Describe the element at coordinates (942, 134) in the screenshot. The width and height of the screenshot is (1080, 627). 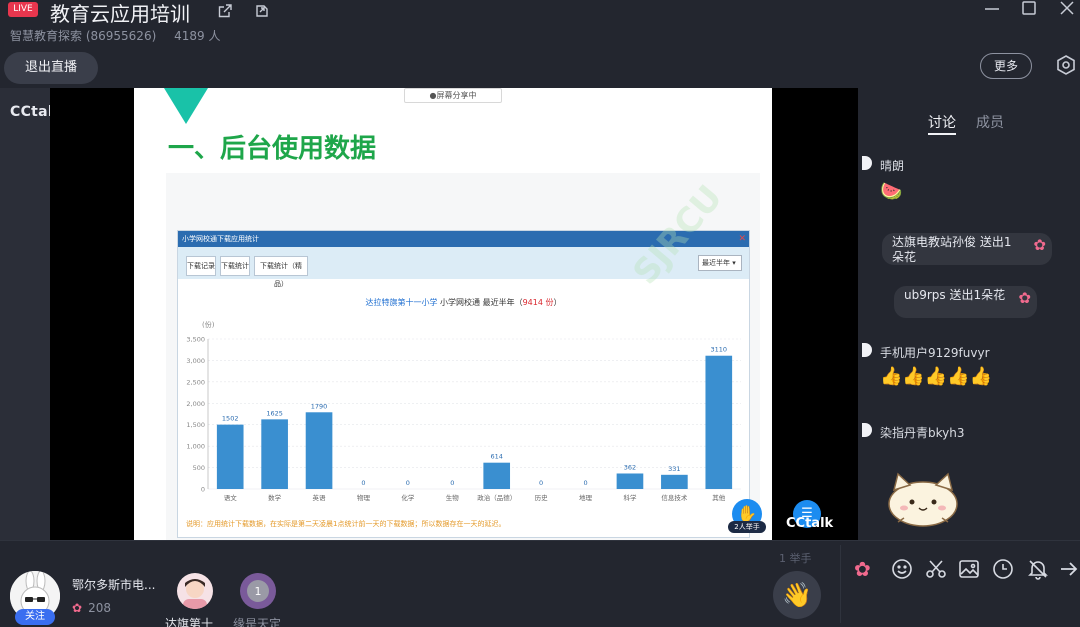
I see `tab-active-underline` at that location.